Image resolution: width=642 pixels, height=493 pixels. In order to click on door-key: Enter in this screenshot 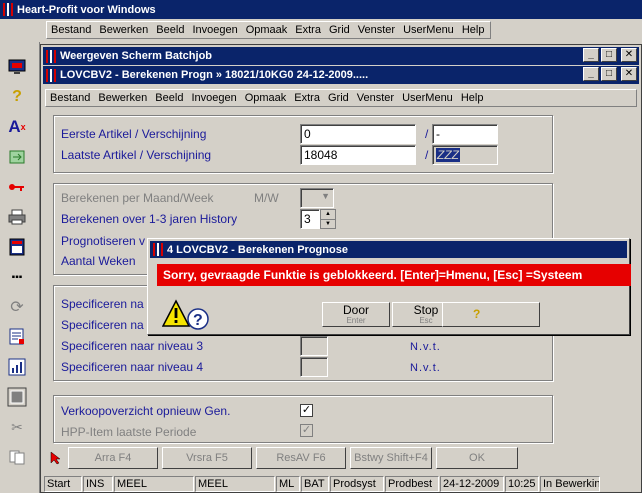, I will do `click(356, 320)`.